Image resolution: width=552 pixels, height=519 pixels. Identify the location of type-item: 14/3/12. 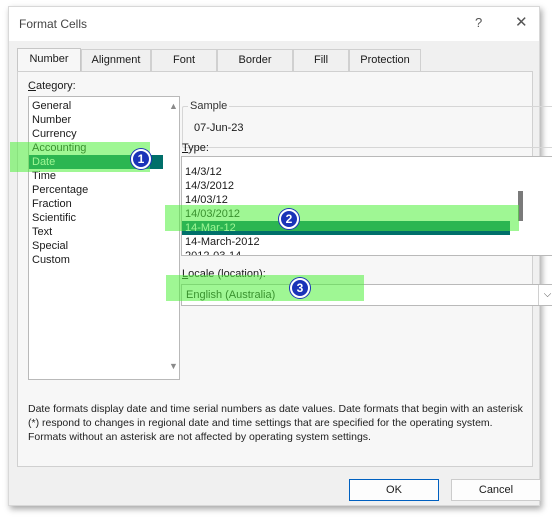
(346, 172).